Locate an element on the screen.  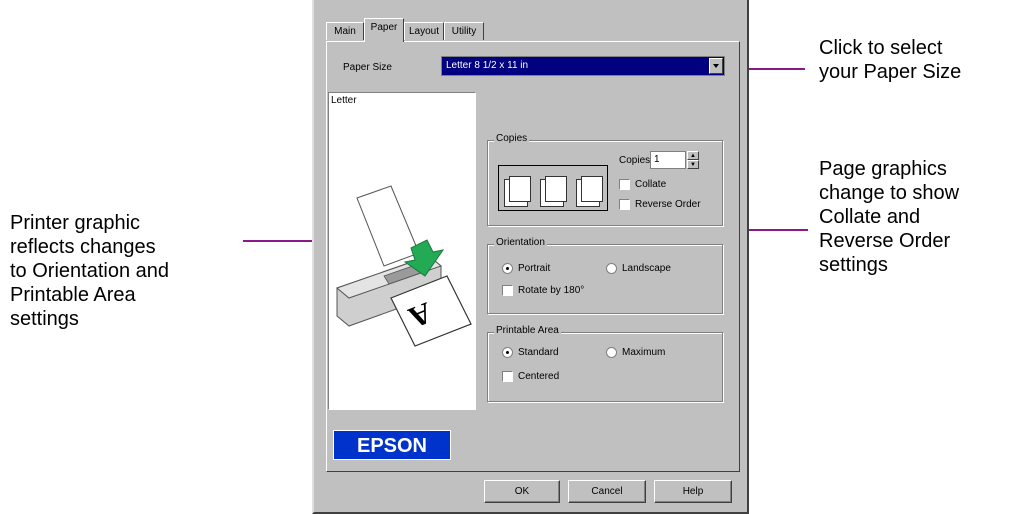
rotate-180-label: Rotate by 180° is located at coordinates (551, 290).